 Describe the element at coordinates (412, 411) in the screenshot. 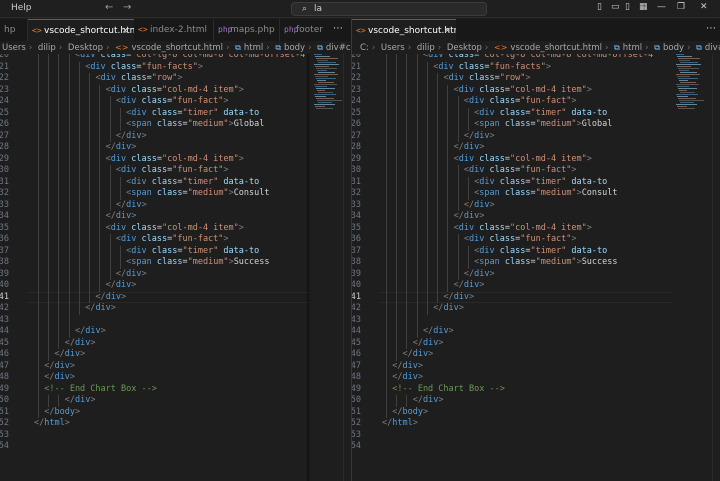

I see `code-token: body` at that location.